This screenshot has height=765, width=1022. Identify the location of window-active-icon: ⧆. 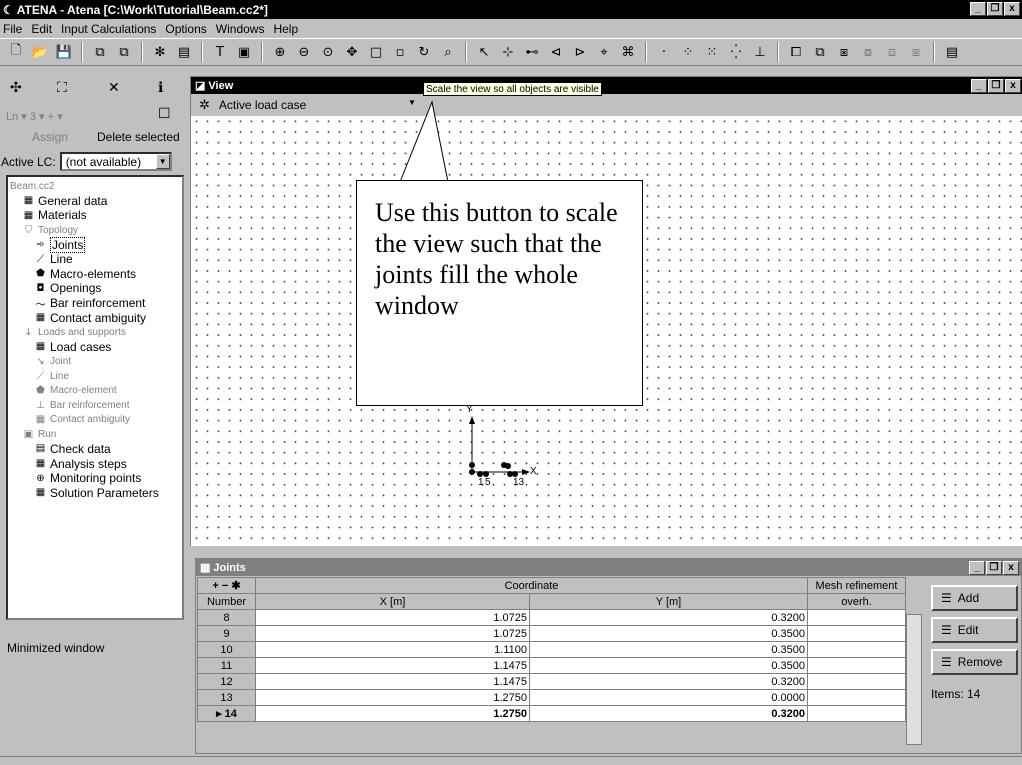
(844, 52).